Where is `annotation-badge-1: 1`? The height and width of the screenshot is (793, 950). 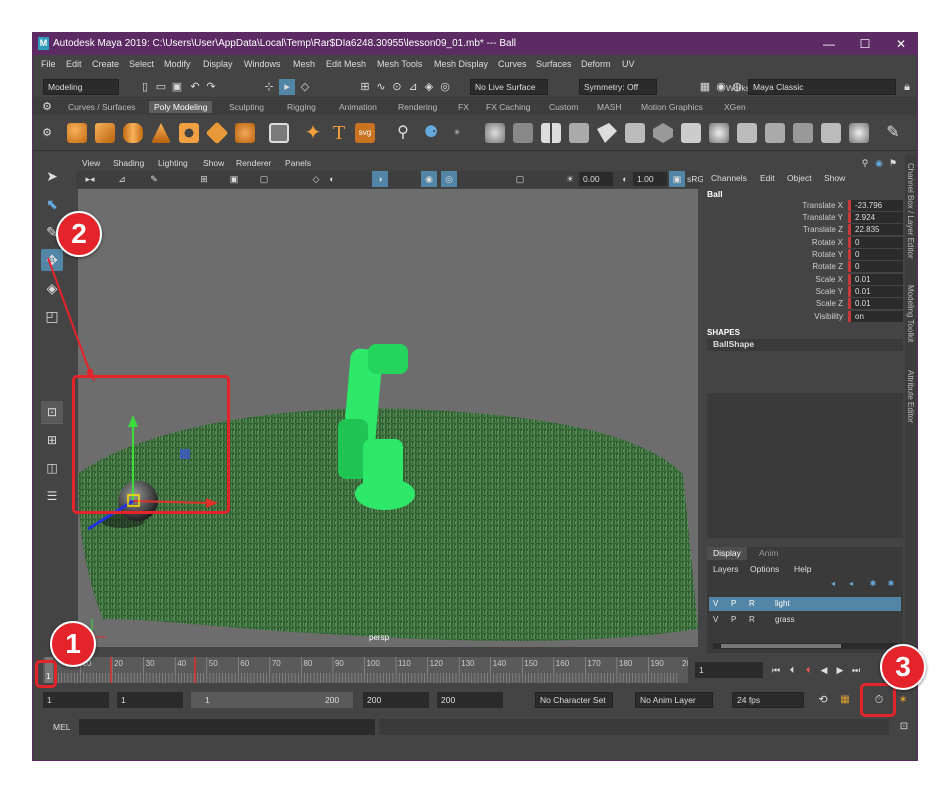
annotation-badge-1: 1 is located at coordinates (73, 644).